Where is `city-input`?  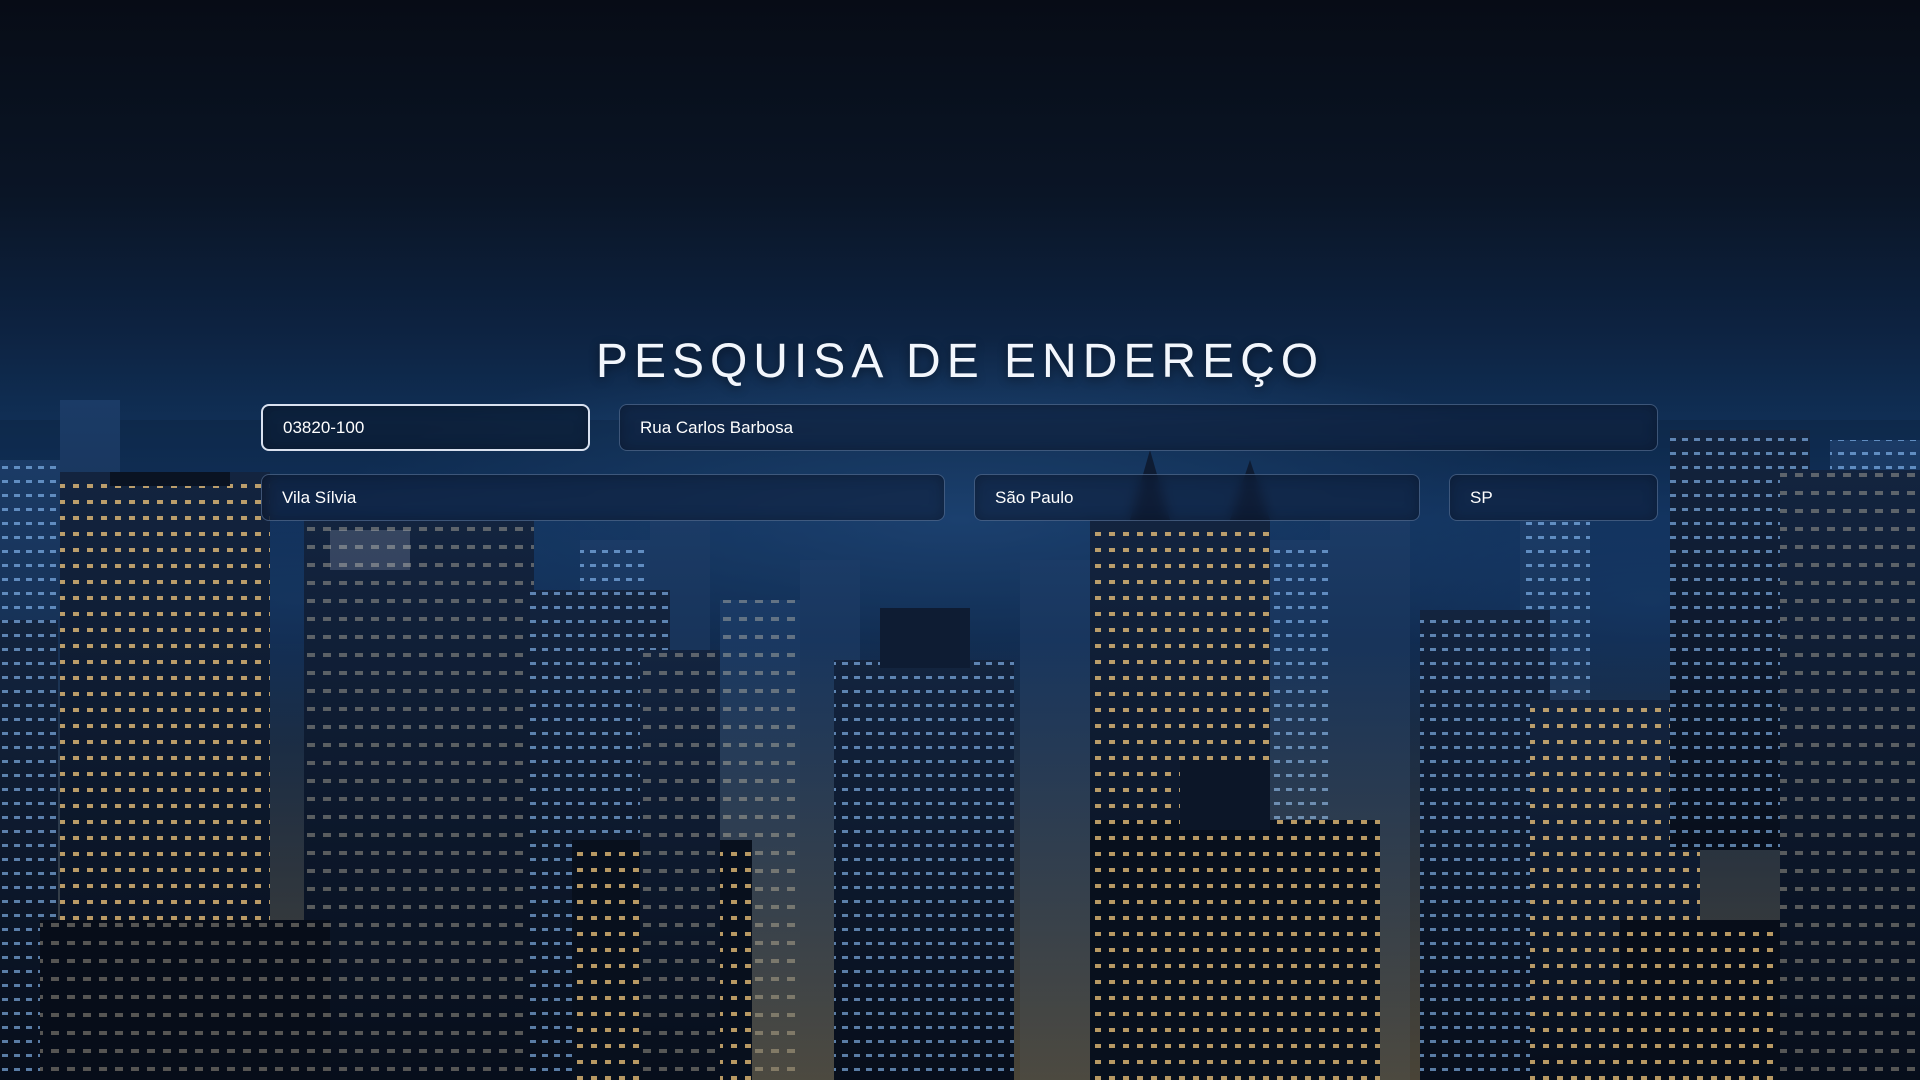 city-input is located at coordinates (1197, 497).